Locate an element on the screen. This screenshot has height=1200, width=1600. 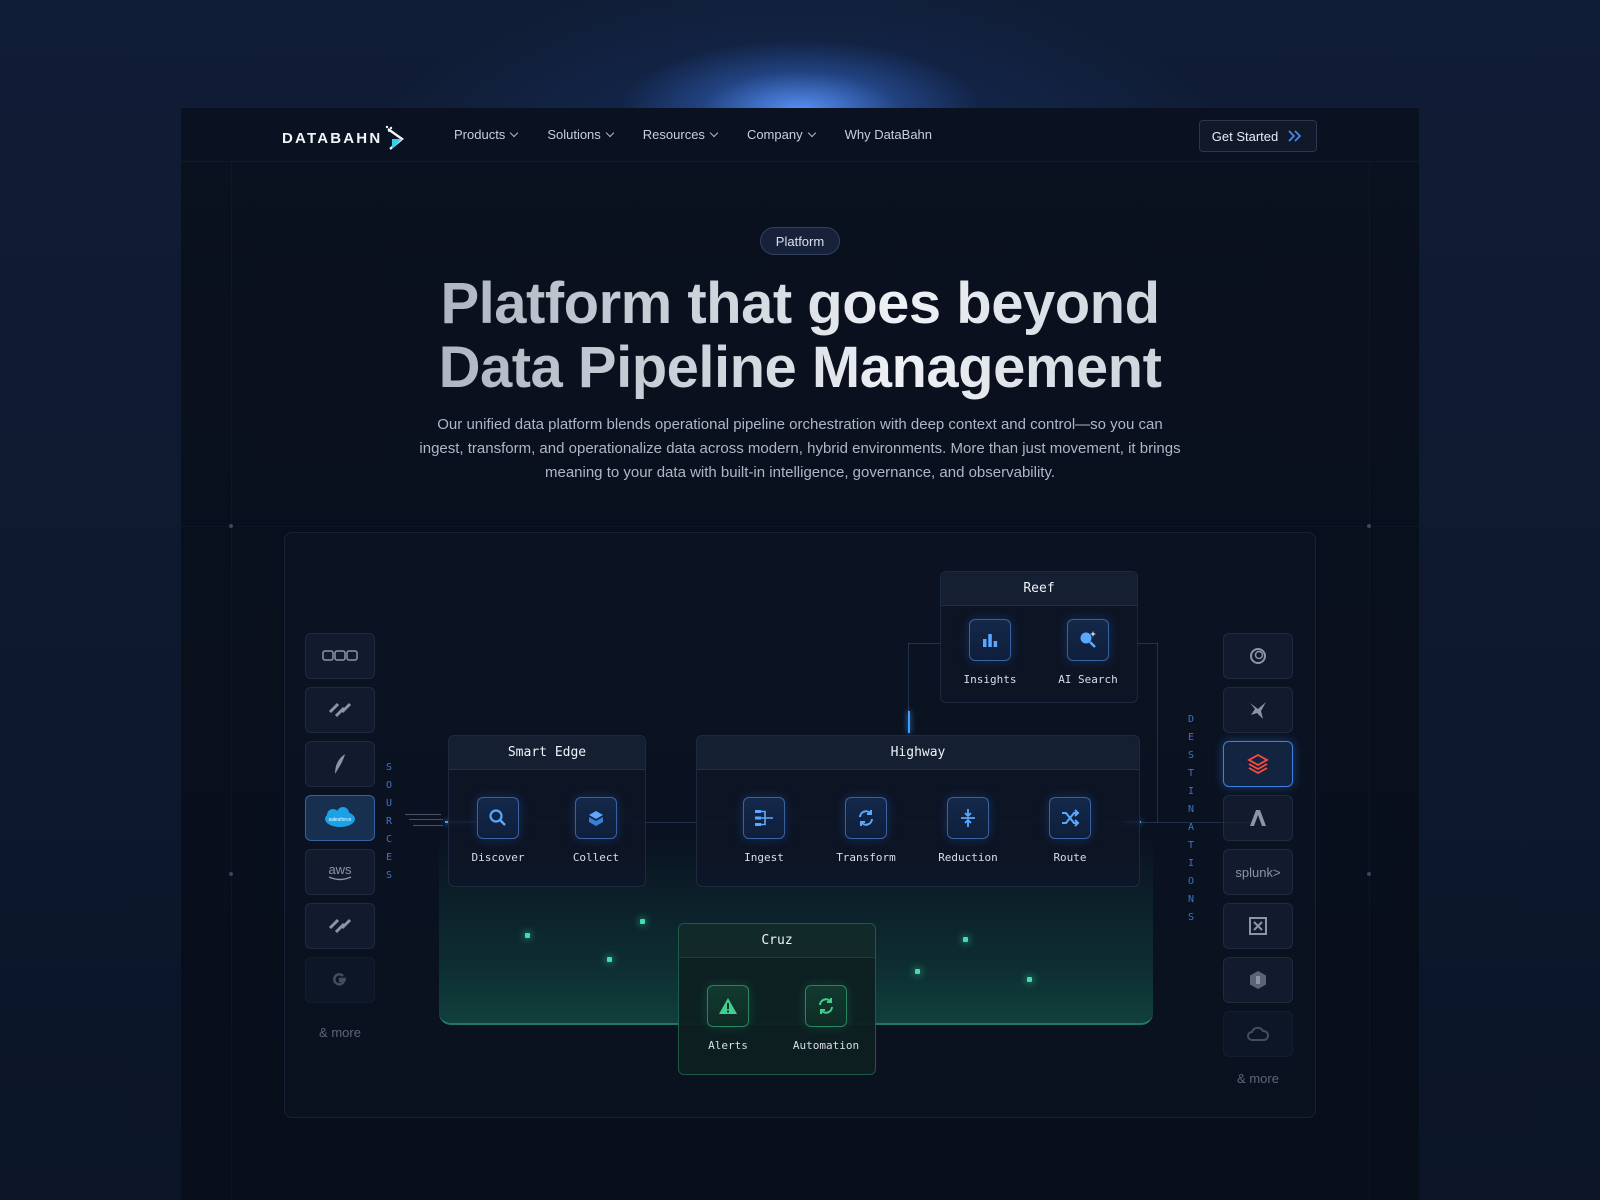
node-automation: Automation is located at coordinates (826, 1018).